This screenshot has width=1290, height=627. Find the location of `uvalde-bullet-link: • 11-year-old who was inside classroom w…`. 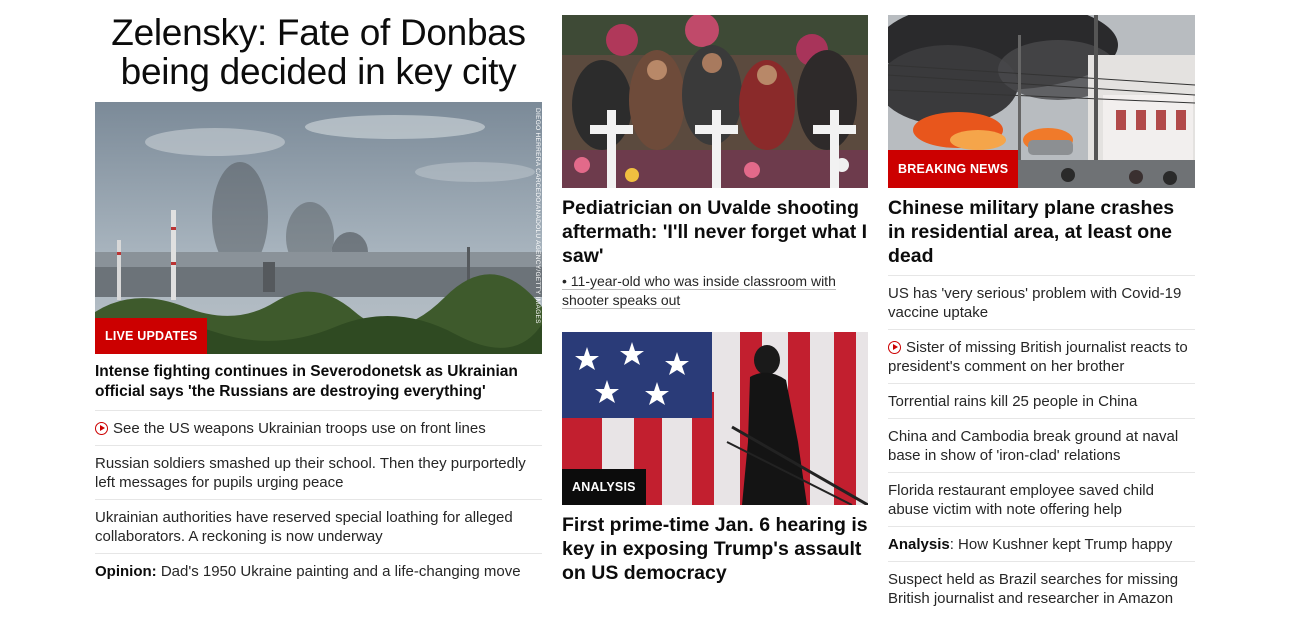

uvalde-bullet-link: • 11-year-old who was inside classroom w… is located at coordinates (715, 291).